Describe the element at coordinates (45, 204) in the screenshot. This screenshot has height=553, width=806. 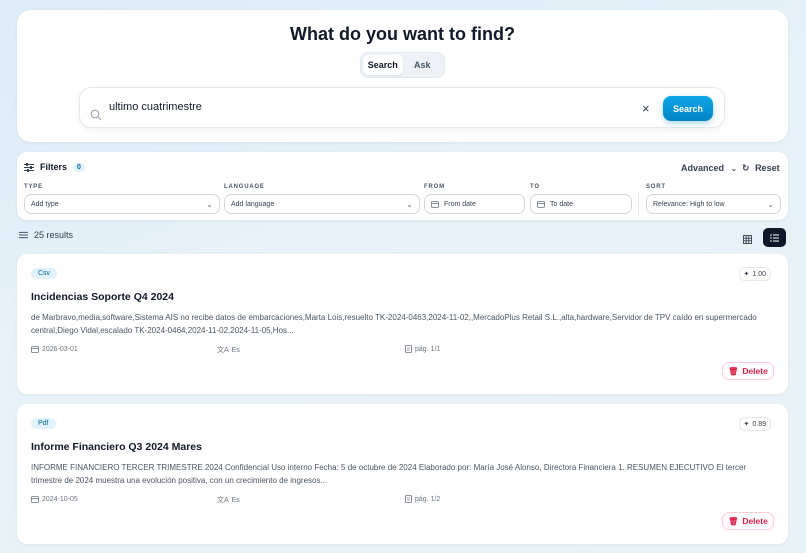
I see `type-select-value: Add type` at that location.